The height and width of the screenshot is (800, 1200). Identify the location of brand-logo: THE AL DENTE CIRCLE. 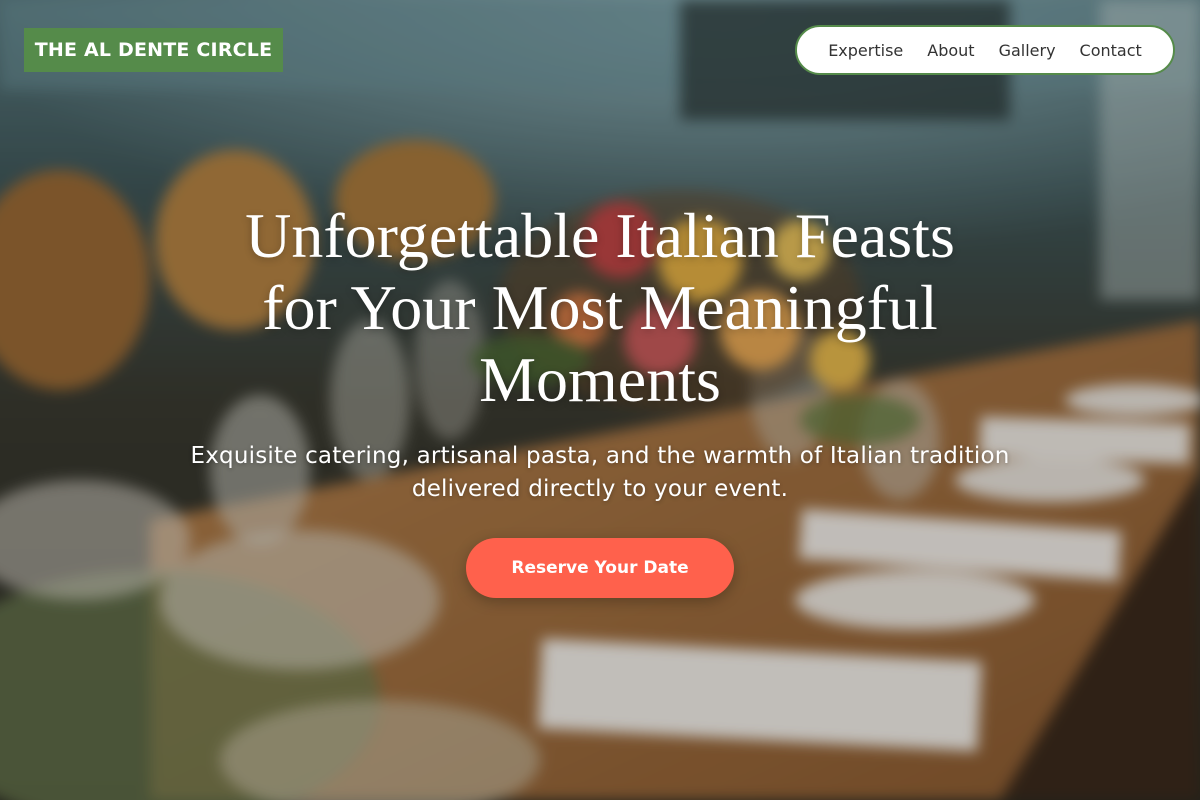
(153, 50).